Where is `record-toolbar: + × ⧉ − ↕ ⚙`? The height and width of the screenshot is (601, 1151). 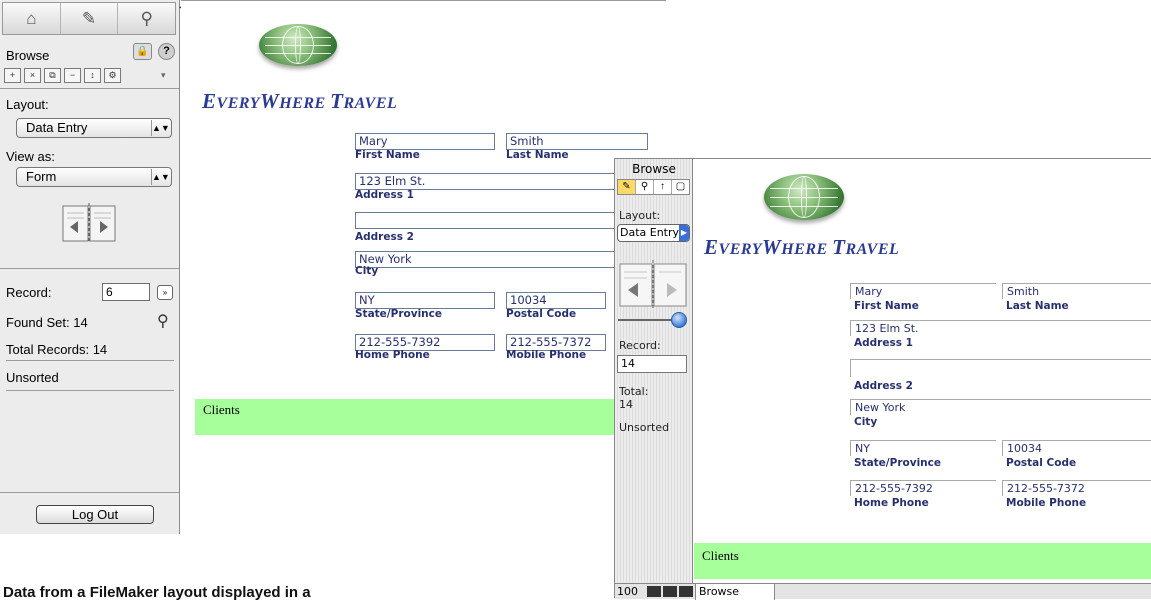
record-toolbar: + × ⧉ − ↕ ⚙ is located at coordinates (62, 75).